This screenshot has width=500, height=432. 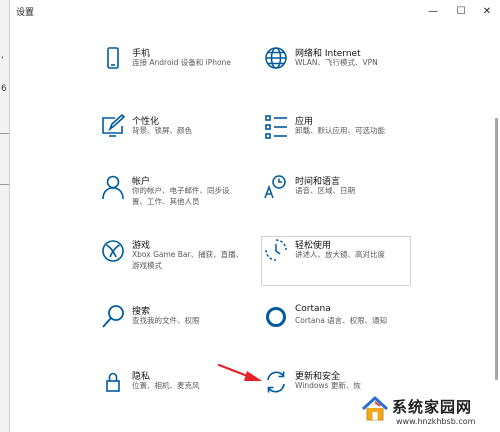 I want to click on personalization-icon, so click(x=113, y=127).